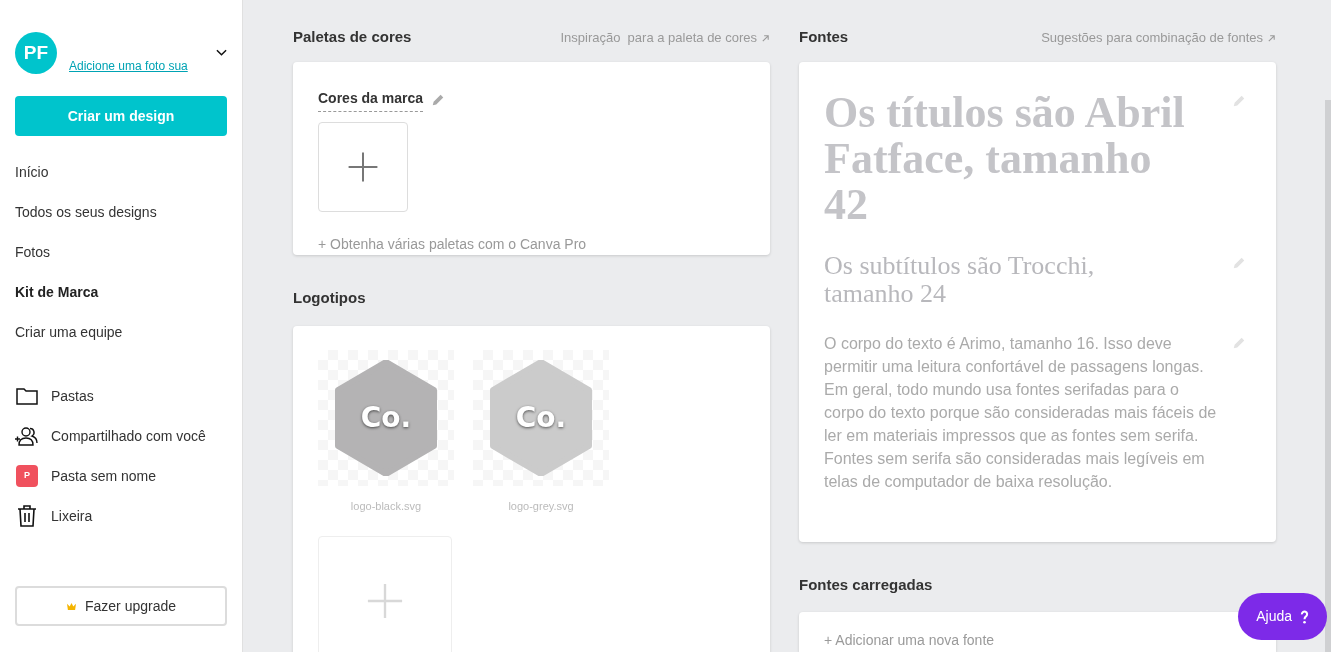 The image size is (1331, 652). I want to click on folder-item: Pastas, so click(72, 396).